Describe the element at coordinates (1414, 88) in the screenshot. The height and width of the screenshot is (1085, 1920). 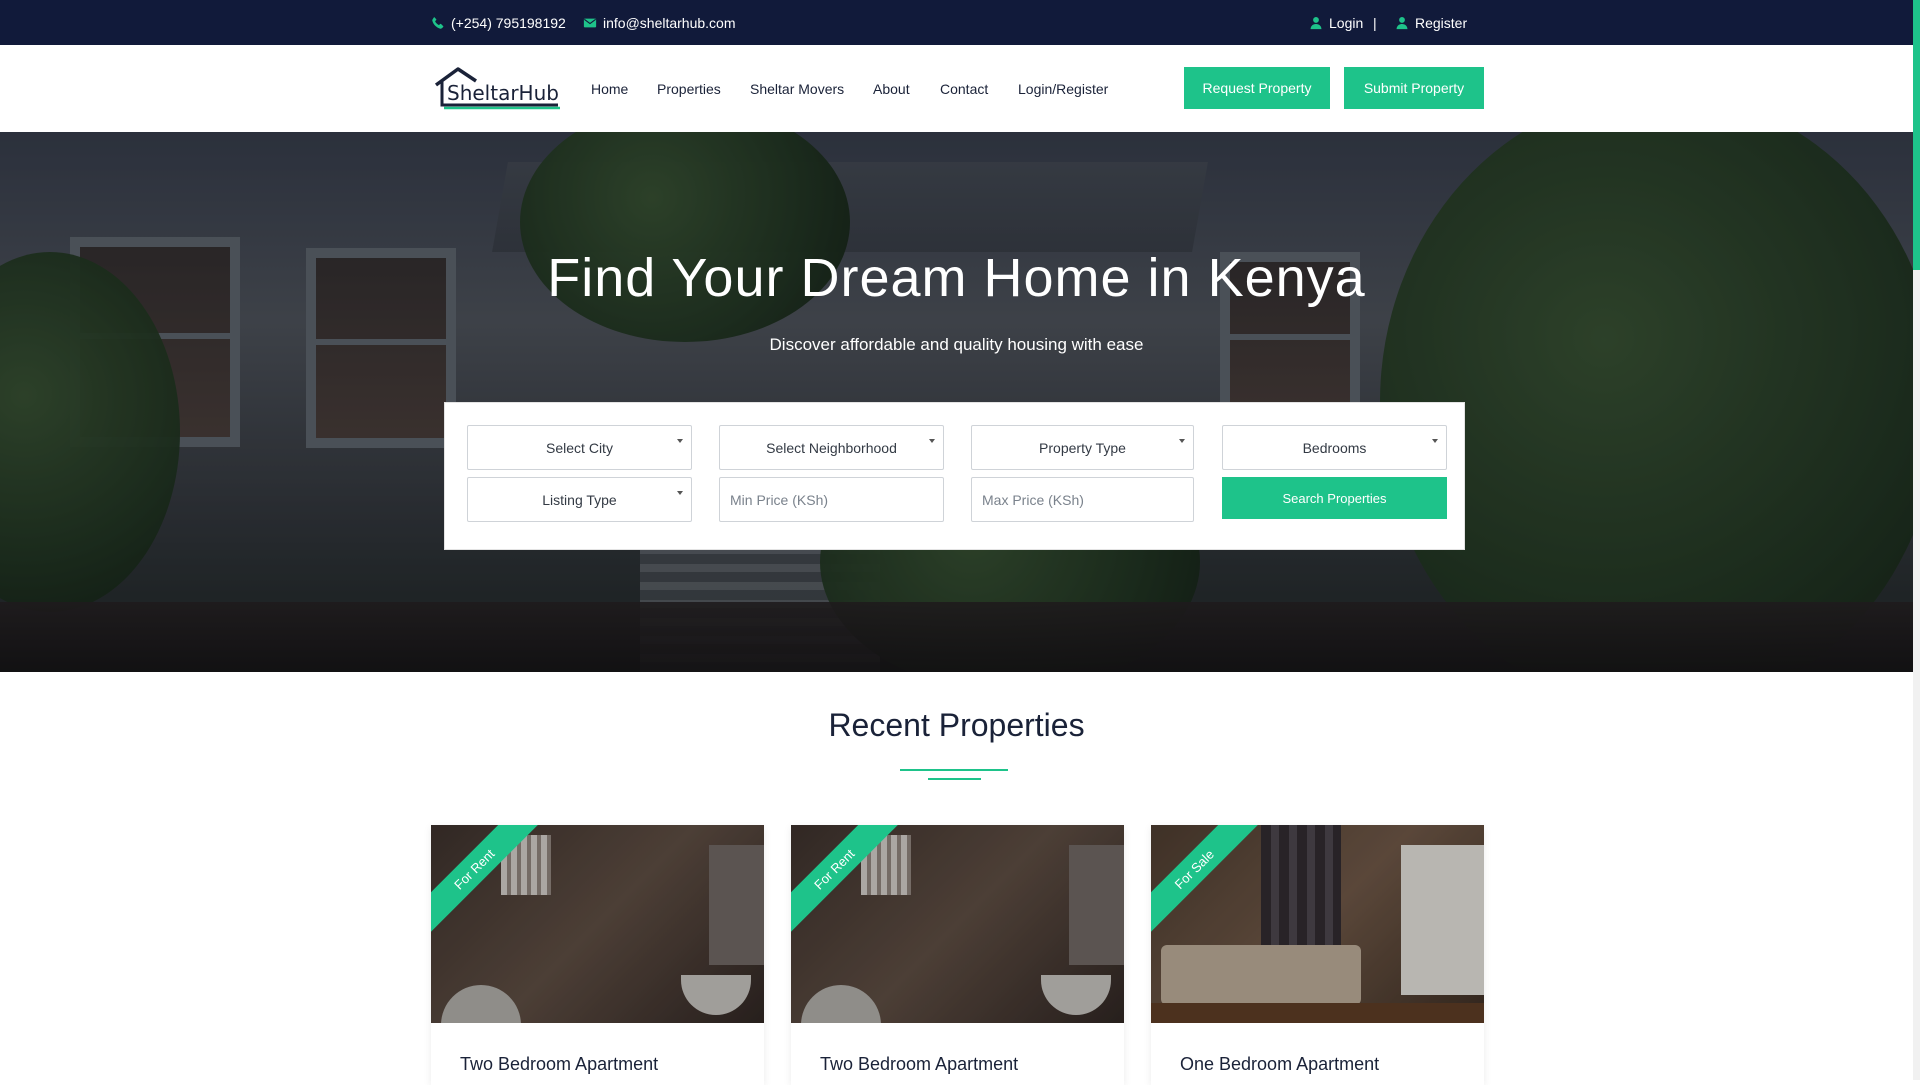
I see `submit-property-button: Submit Property` at that location.